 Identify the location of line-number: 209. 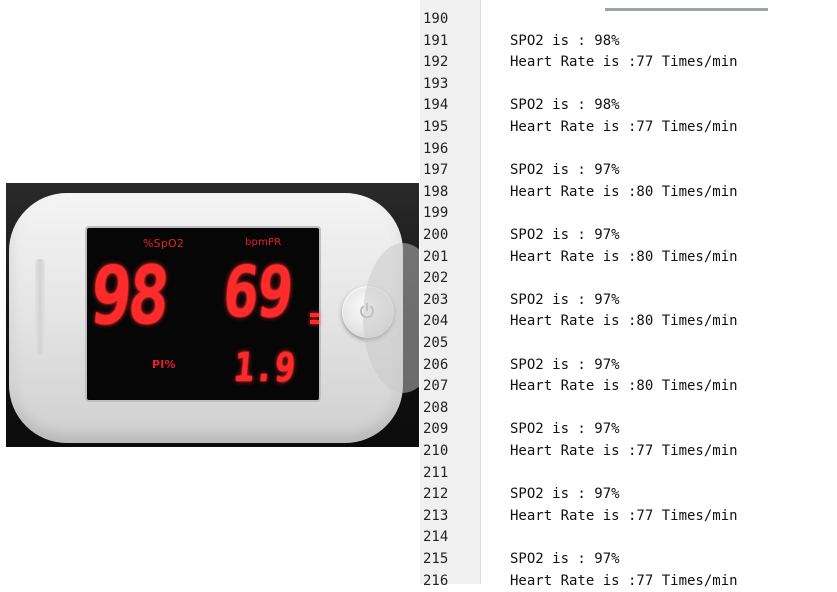
(436, 429).